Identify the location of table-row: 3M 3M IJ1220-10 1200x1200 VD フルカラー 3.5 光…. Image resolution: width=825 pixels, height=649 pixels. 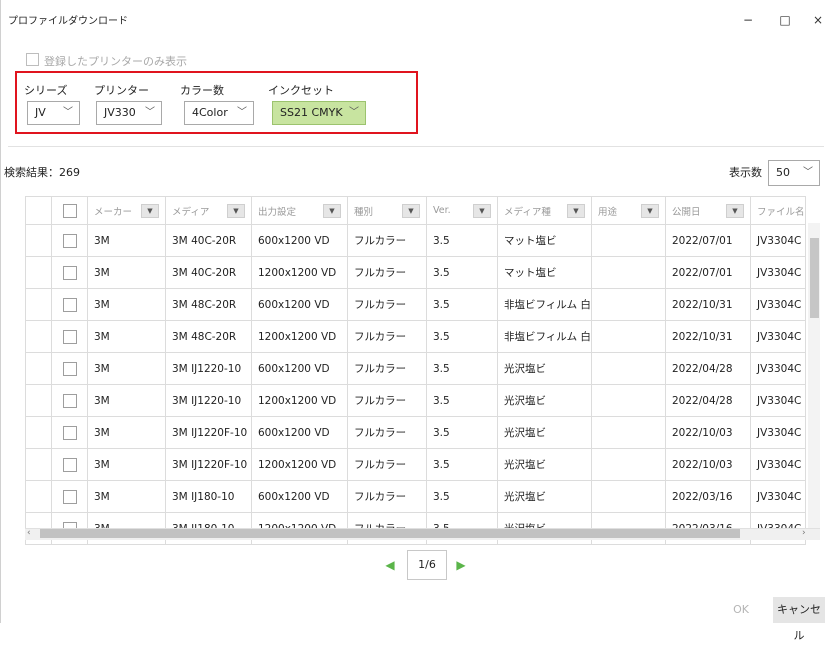
(415, 400).